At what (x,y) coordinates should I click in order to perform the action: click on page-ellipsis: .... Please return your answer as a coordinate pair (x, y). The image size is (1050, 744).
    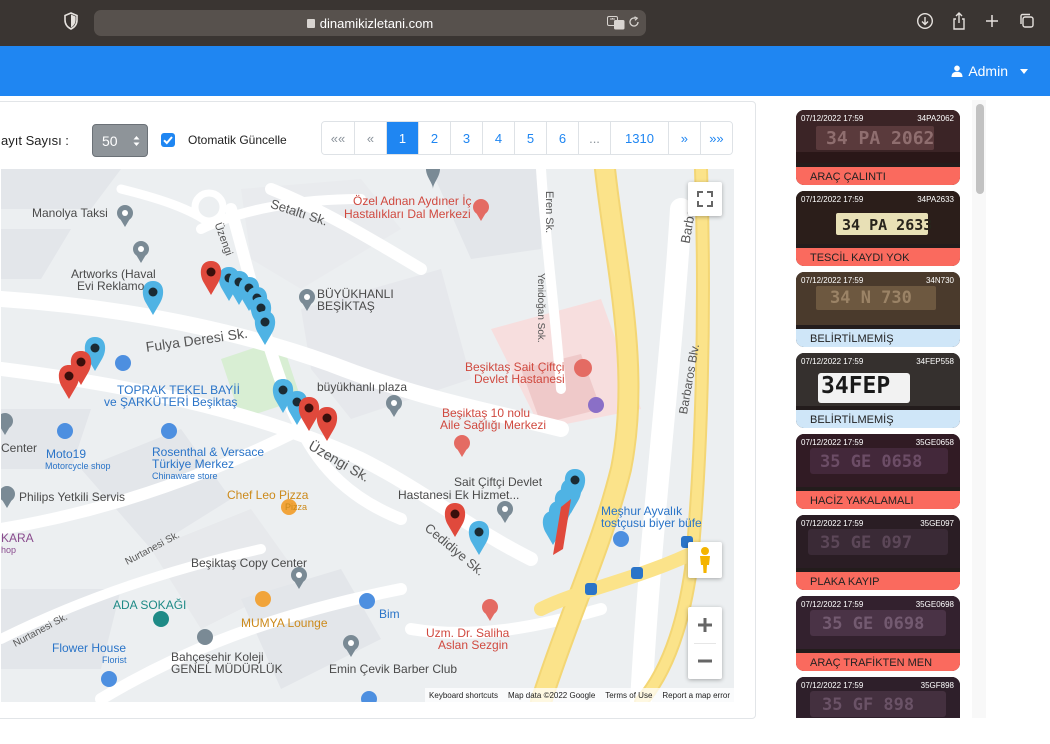
    Looking at the image, I should click on (594, 138).